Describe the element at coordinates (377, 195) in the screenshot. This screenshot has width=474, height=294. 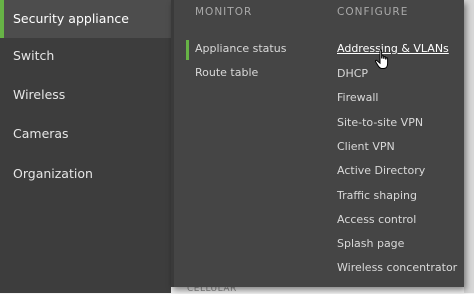
I see `menu-item-traffic-shaping: Traffic shaping` at that location.